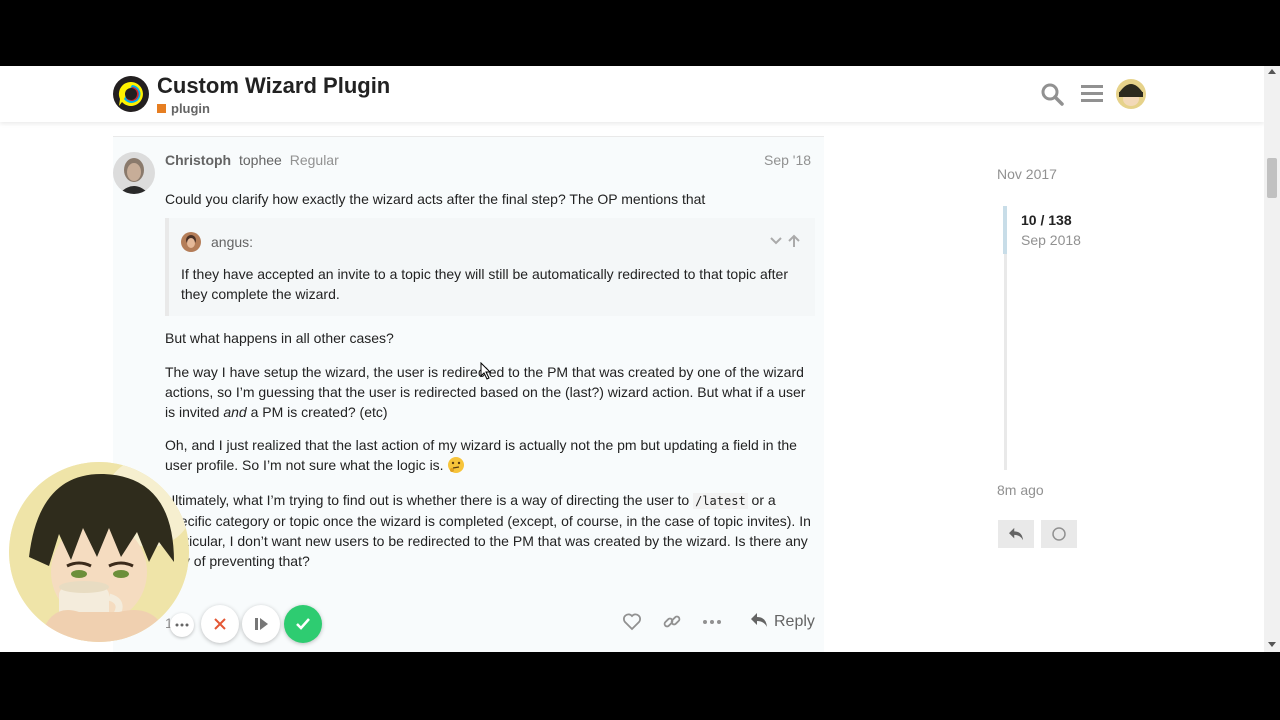 The height and width of the screenshot is (720, 1280). I want to click on link-icon, so click(672, 622).